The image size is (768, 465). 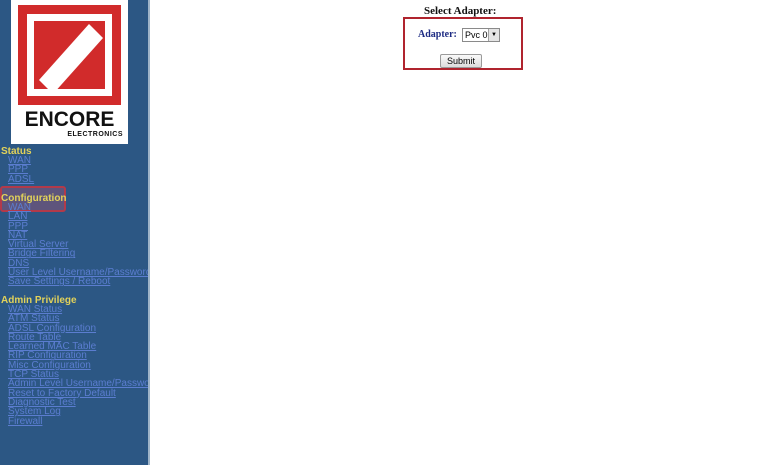 What do you see at coordinates (95, 134) in the screenshot?
I see `logo-sub-text: ELECTRONICS` at bounding box center [95, 134].